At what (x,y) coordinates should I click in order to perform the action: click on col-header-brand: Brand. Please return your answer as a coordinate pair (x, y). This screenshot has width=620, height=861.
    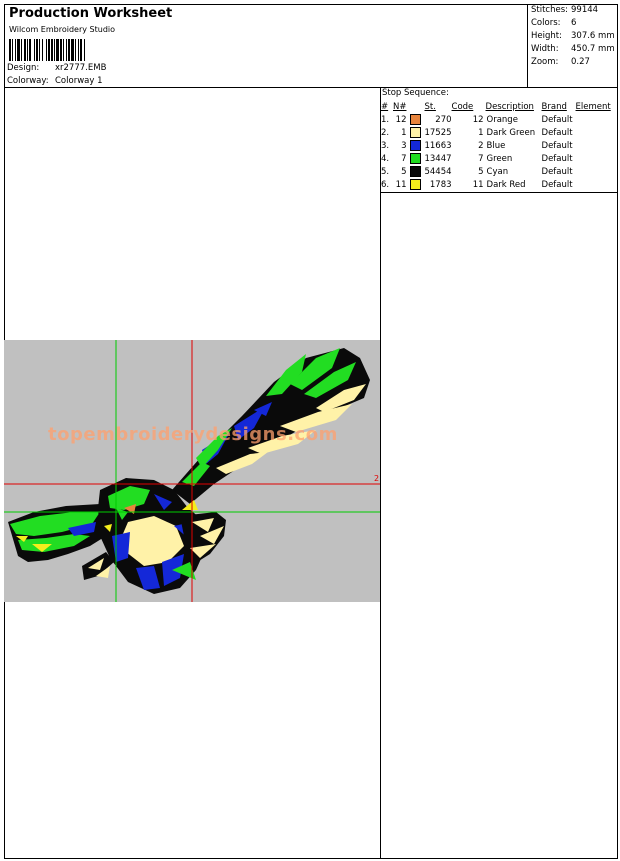
    Looking at the image, I should click on (554, 106).